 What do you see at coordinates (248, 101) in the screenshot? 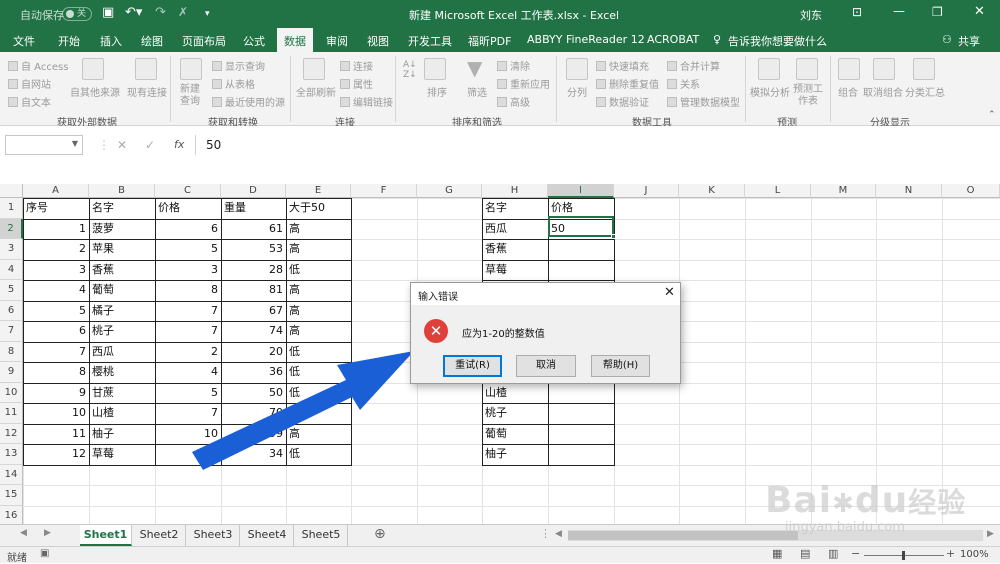
I see `recent-sources-button: 最近使用的源` at bounding box center [248, 101].